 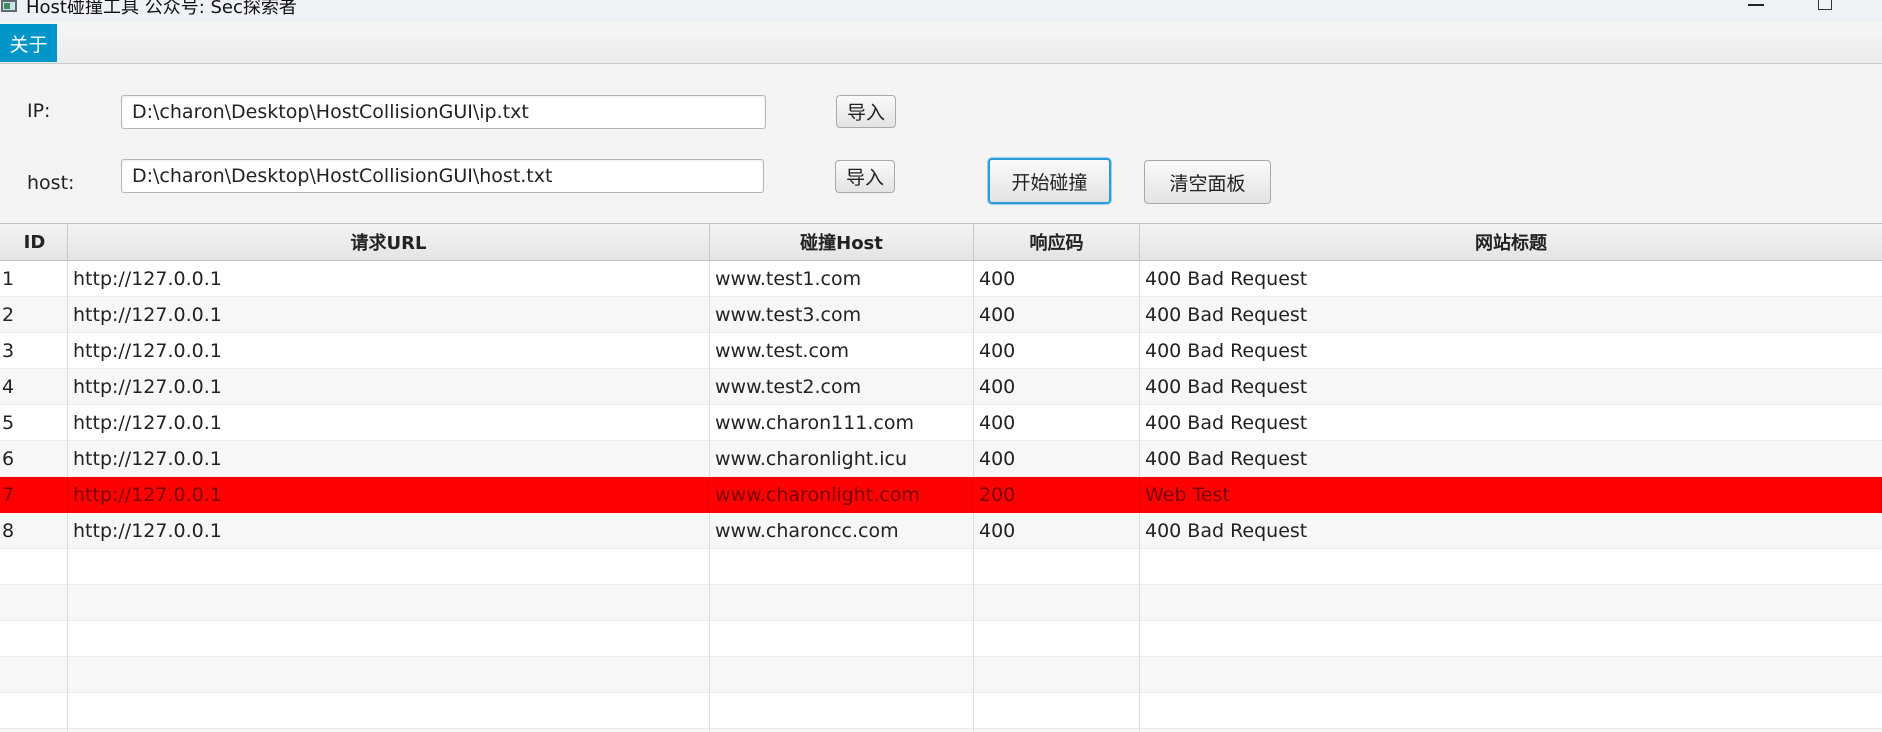 What do you see at coordinates (842, 495) in the screenshot?
I see `cell-host: www.charonlight.com` at bounding box center [842, 495].